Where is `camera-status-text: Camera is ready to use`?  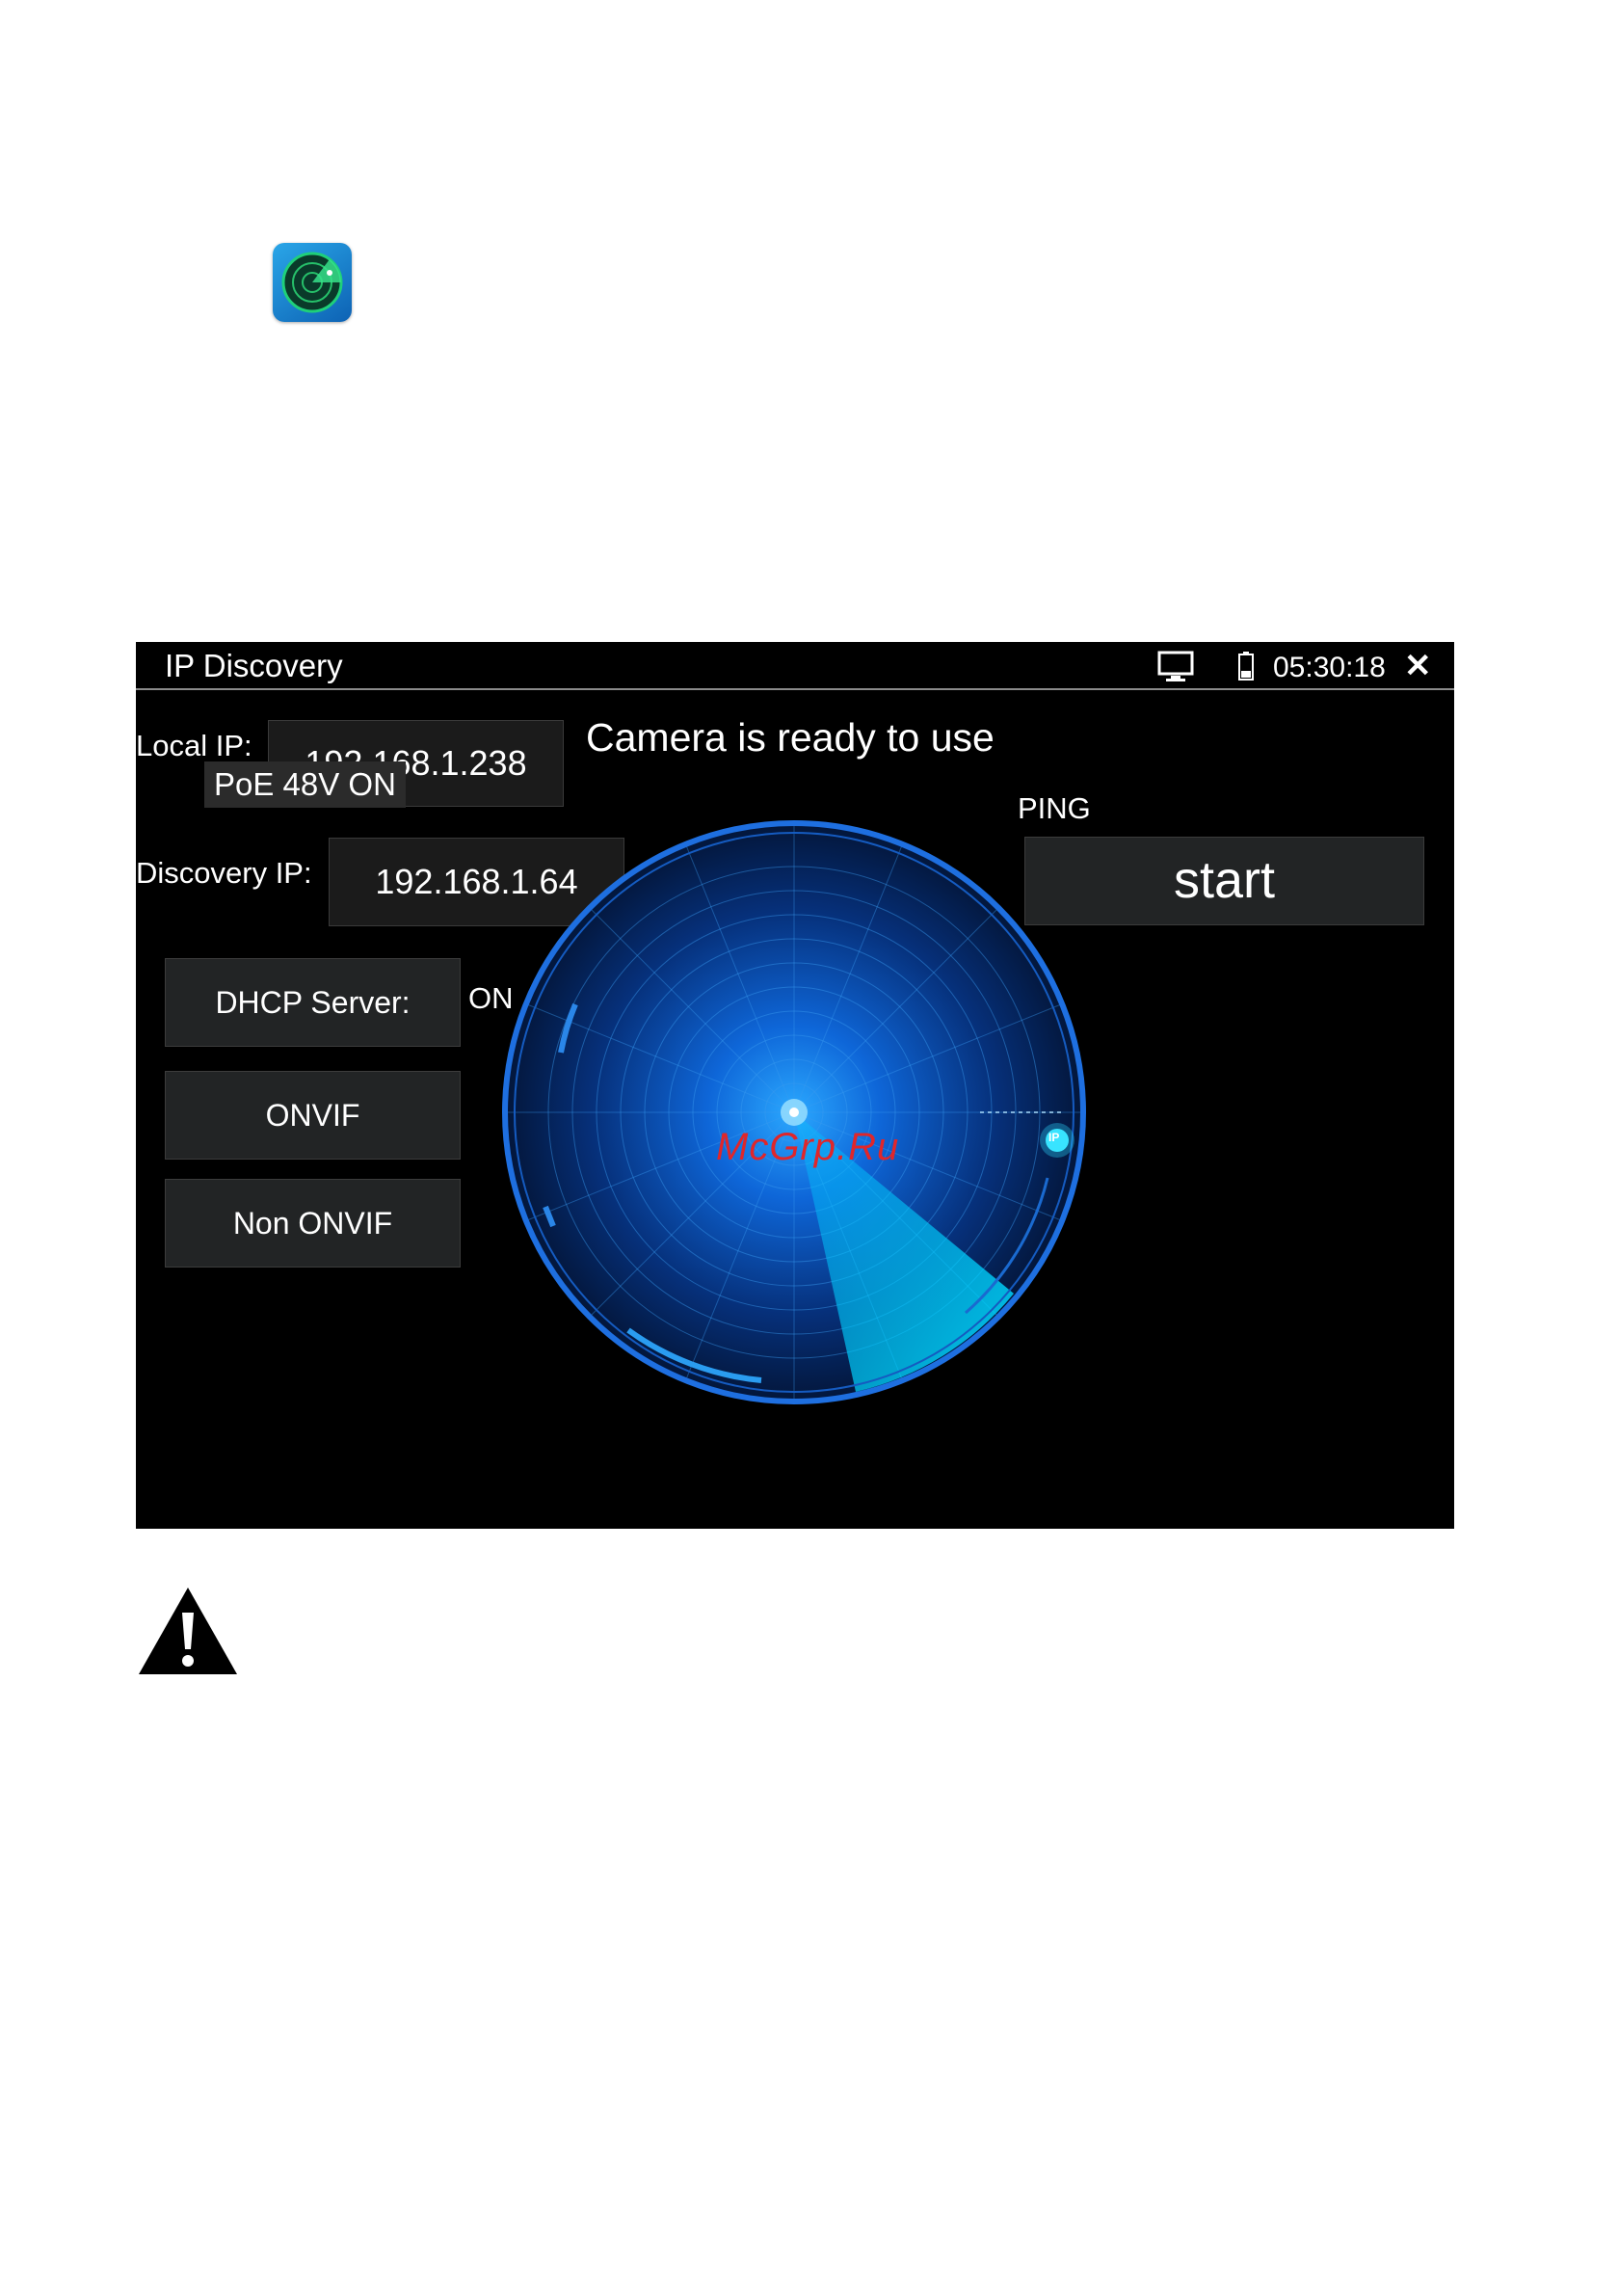 camera-status-text: Camera is ready to use is located at coordinates (790, 737).